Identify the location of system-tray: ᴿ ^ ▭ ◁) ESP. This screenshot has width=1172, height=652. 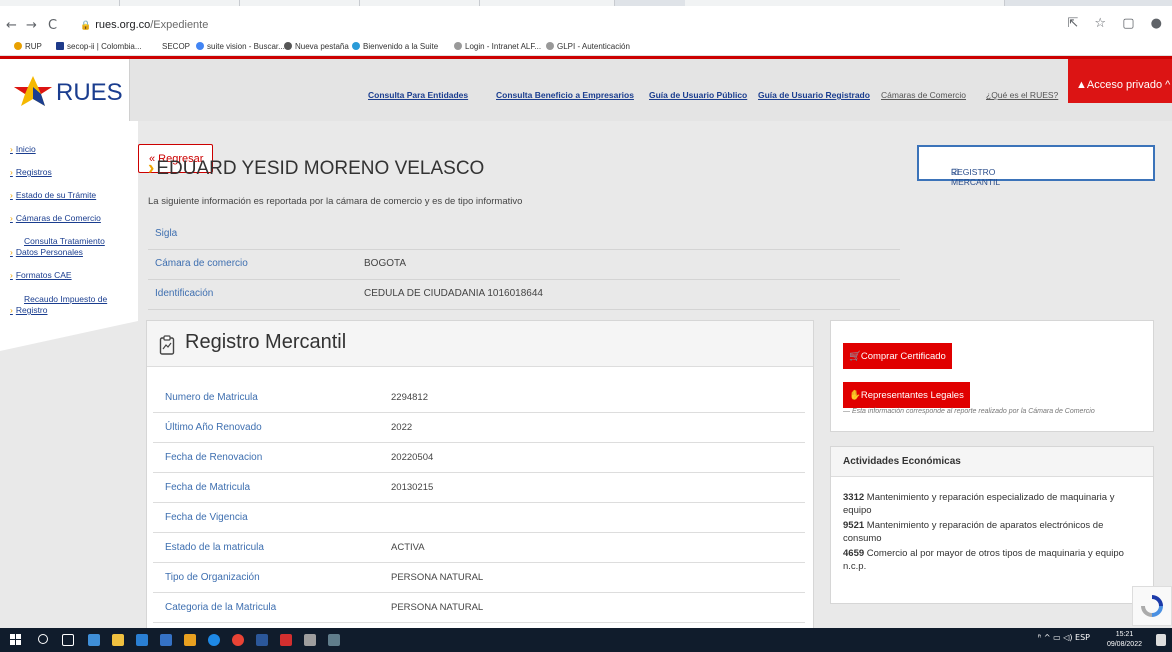
(1064, 637).